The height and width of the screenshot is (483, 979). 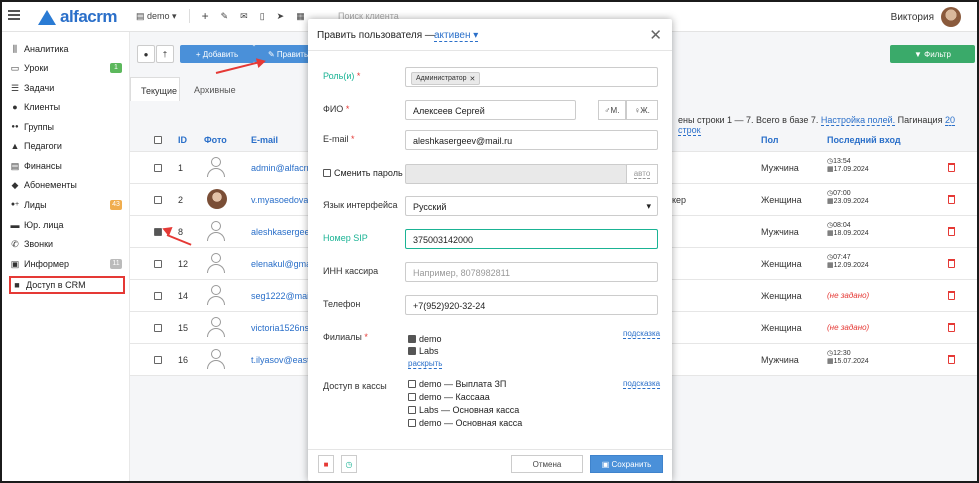 What do you see at coordinates (780, 360) in the screenshot?
I see `row-gender: Мужчина` at bounding box center [780, 360].